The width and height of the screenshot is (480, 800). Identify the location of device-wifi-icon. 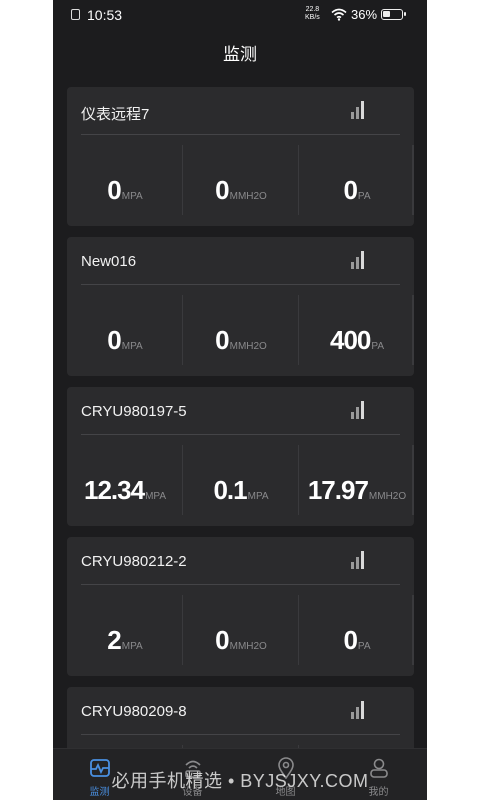
(192, 769).